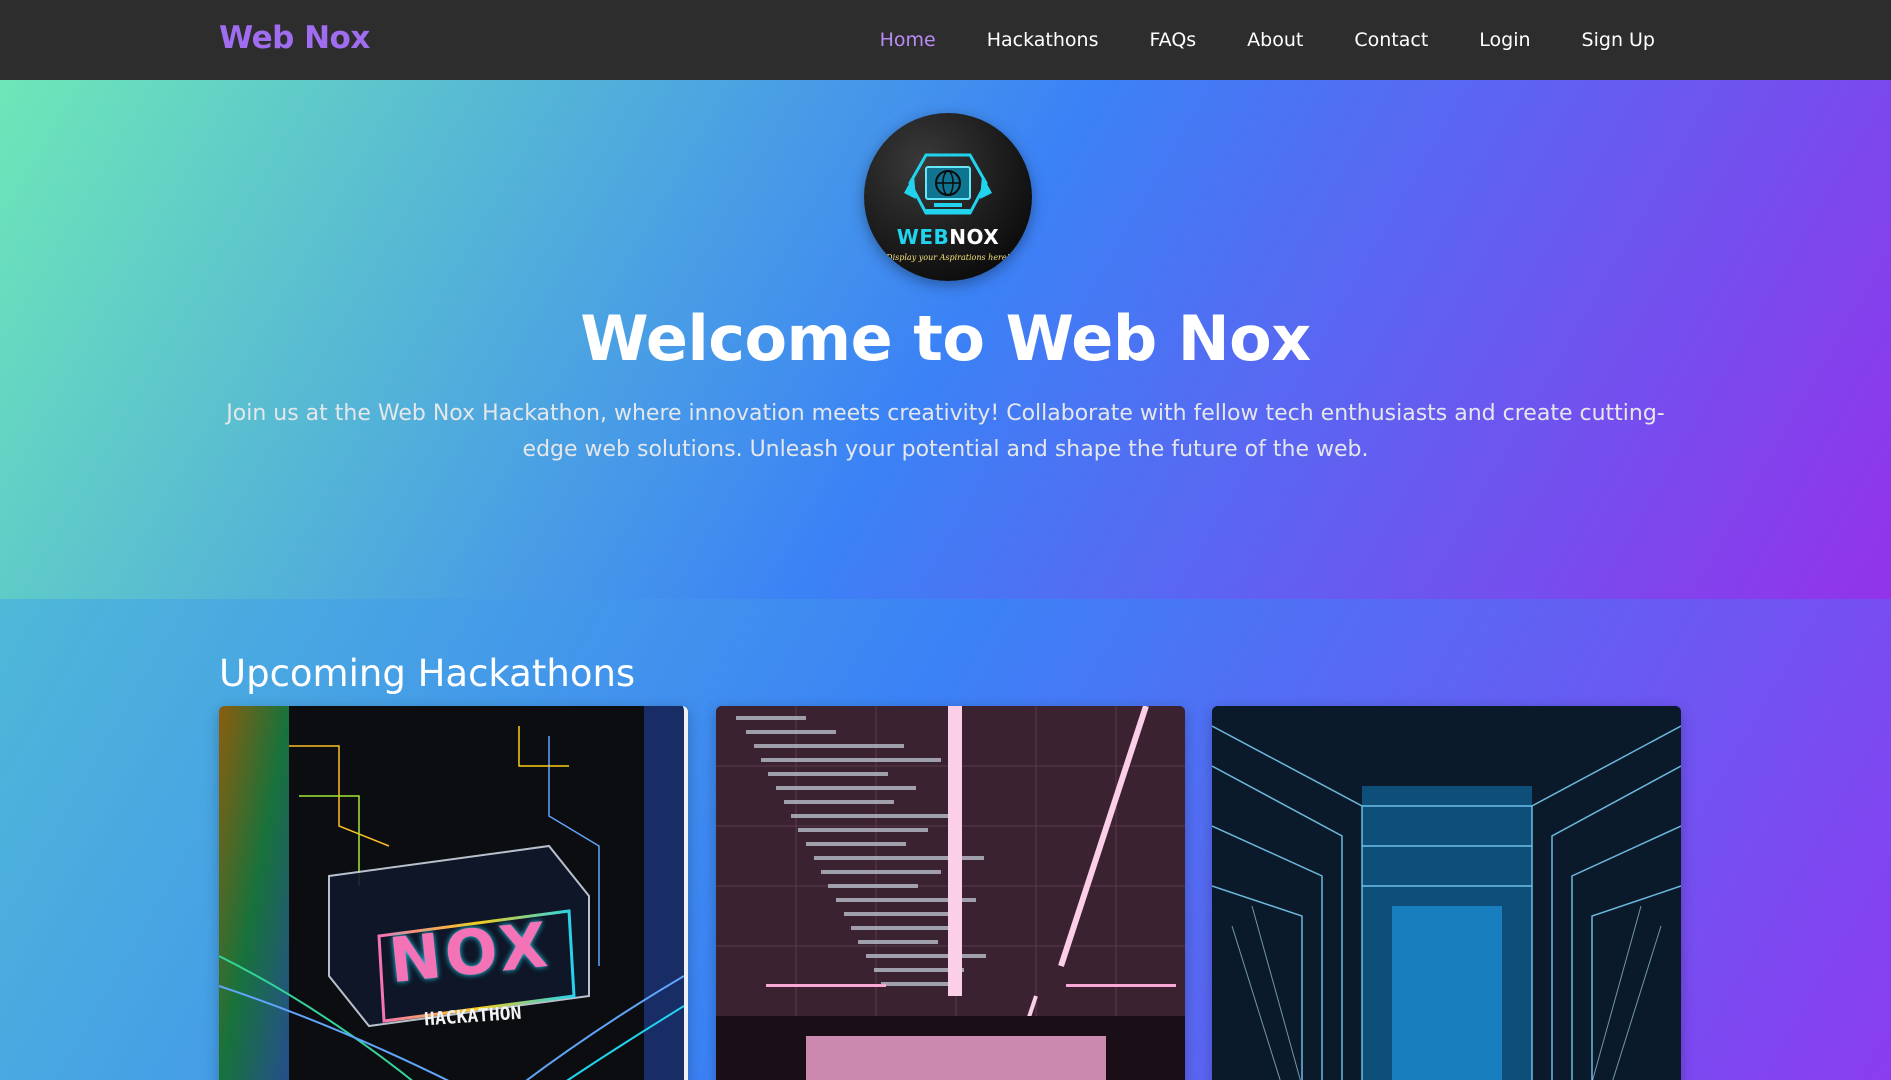  I want to click on nav-item-contact: Contact, so click(1391, 40).